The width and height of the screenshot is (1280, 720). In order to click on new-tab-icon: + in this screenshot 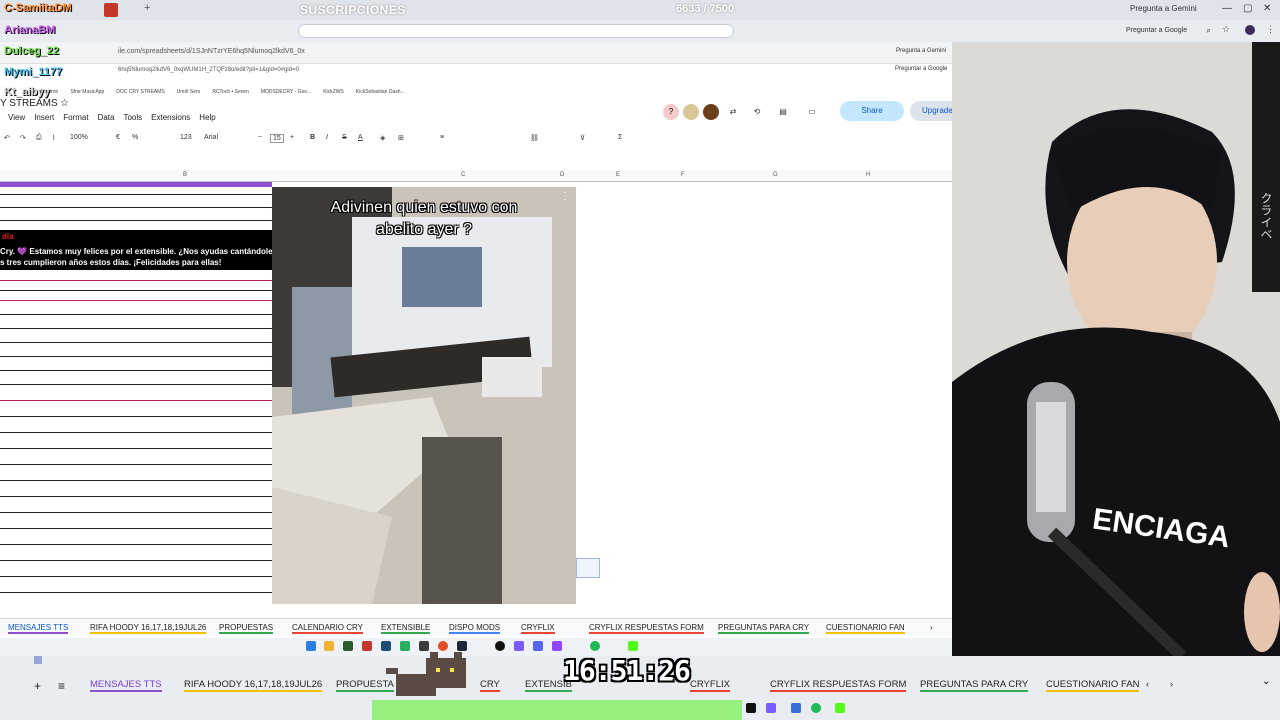, I will do `click(147, 8)`.